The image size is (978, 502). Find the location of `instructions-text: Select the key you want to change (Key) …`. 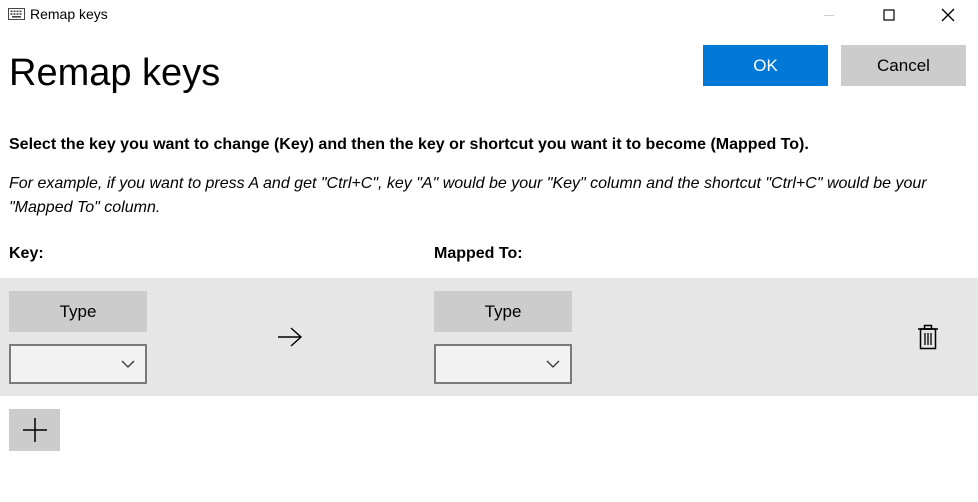

instructions-text: Select the key you want to change (Key) … is located at coordinates (409, 144).